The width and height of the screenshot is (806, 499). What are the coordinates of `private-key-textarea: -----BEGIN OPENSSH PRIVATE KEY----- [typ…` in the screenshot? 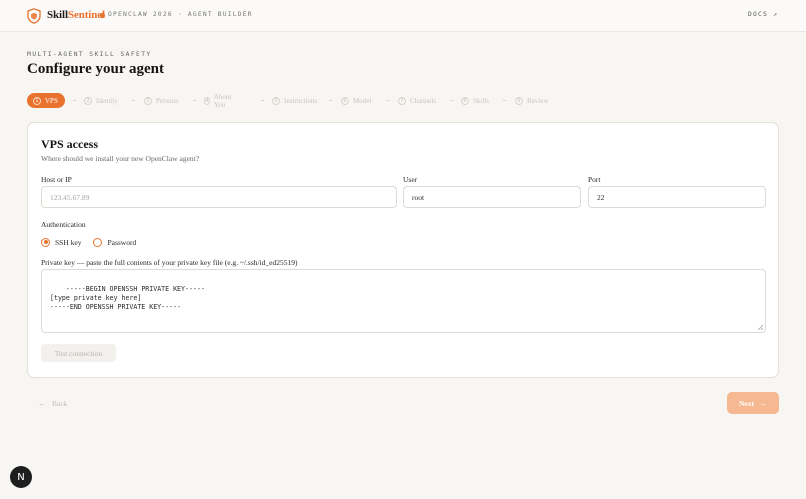 It's located at (403, 301).